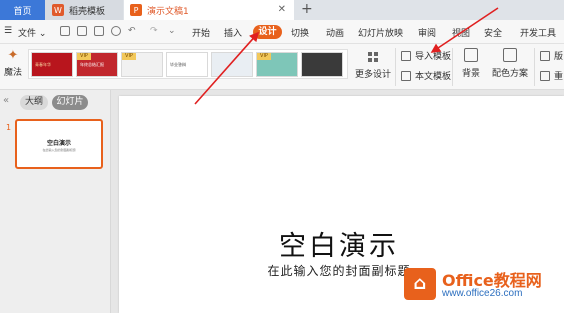 Image resolution: width=564 pixels, height=313 pixels. Describe the element at coordinates (427, 32) in the screenshot. I see `menu-review: 审阅` at that location.